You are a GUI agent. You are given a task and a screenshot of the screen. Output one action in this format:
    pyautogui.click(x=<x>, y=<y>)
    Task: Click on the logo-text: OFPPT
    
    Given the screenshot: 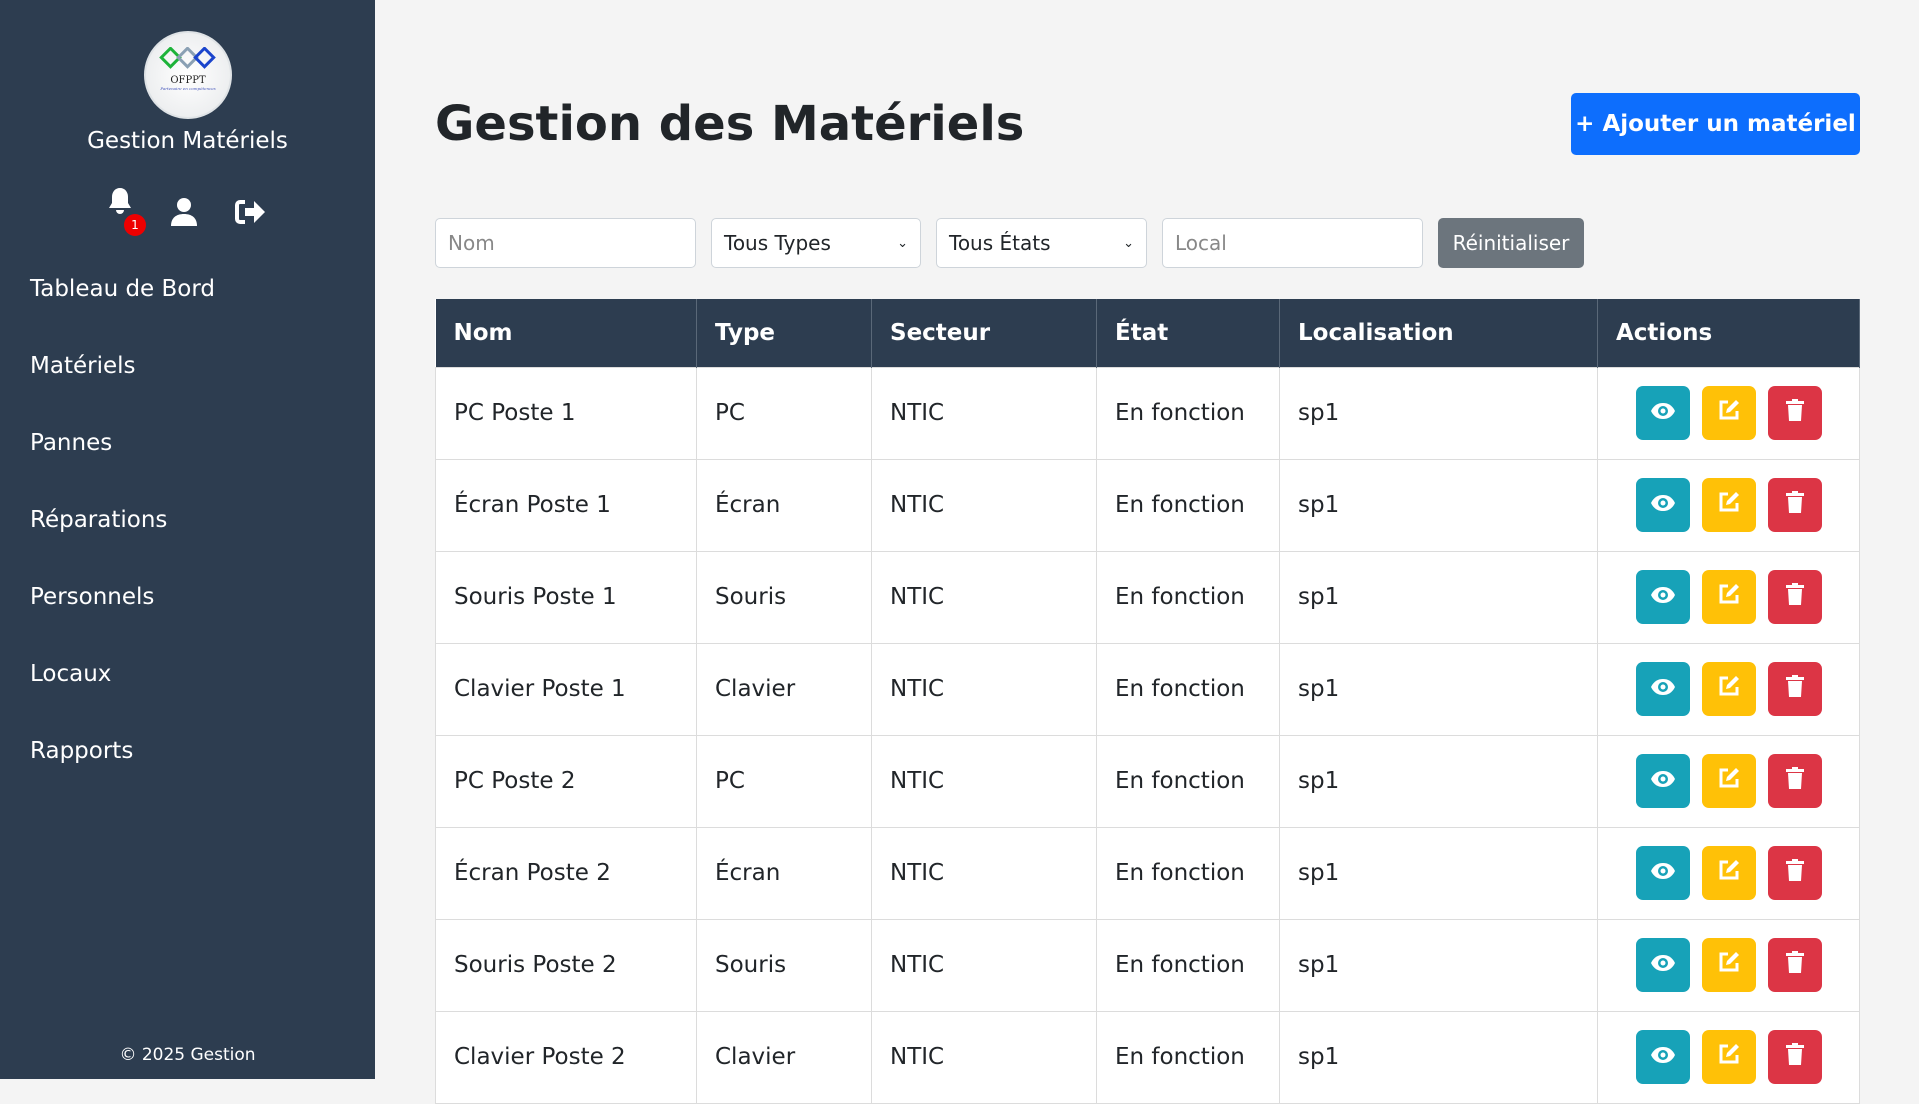 What is the action you would take?
    pyautogui.click(x=188, y=80)
    